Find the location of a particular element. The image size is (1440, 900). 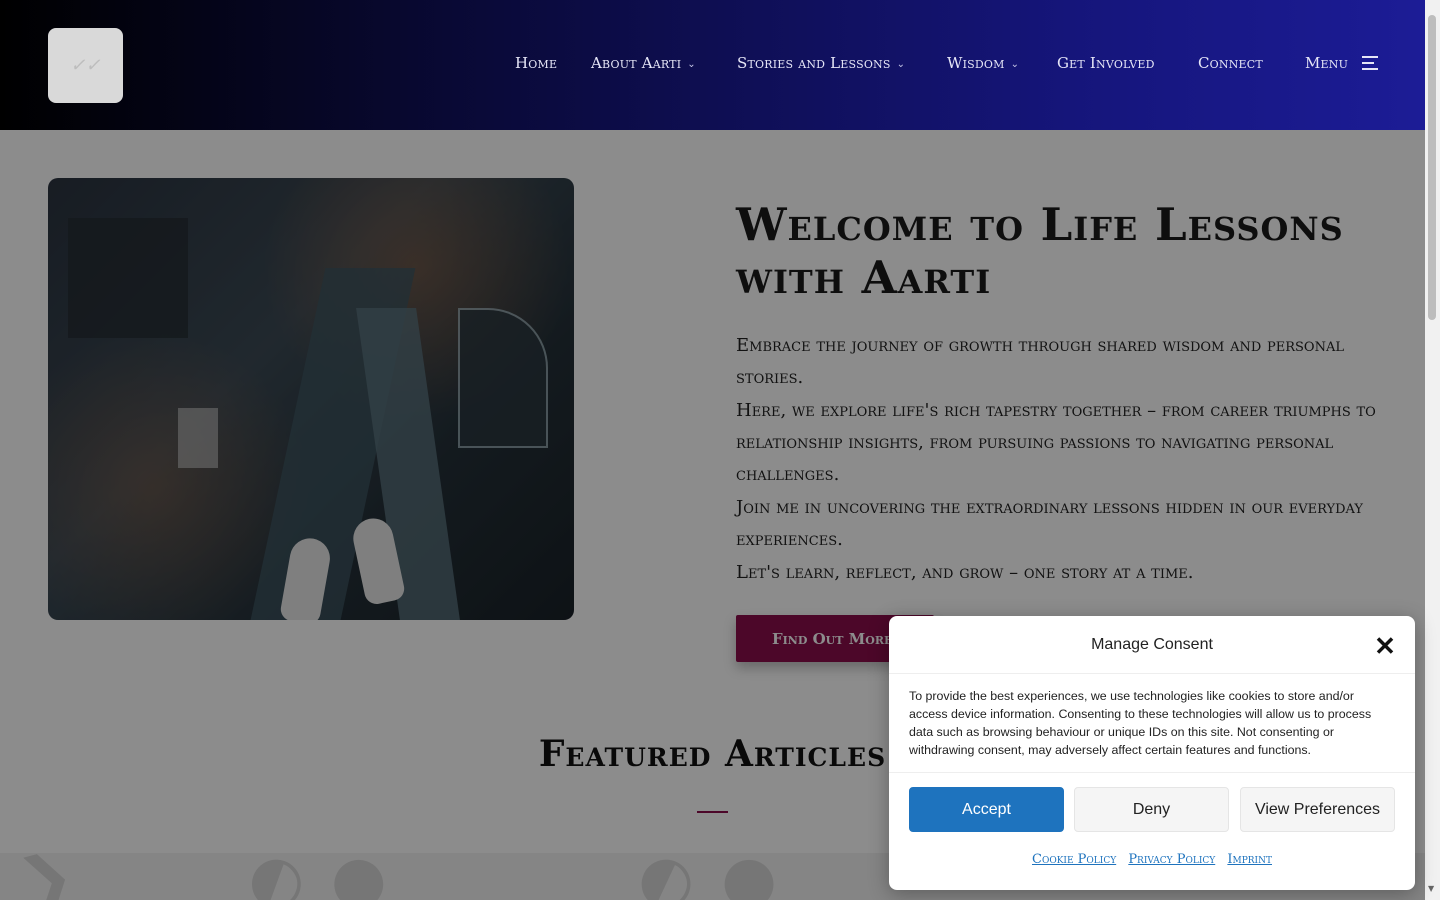

nav-label-about: About Aarti is located at coordinates (636, 63).